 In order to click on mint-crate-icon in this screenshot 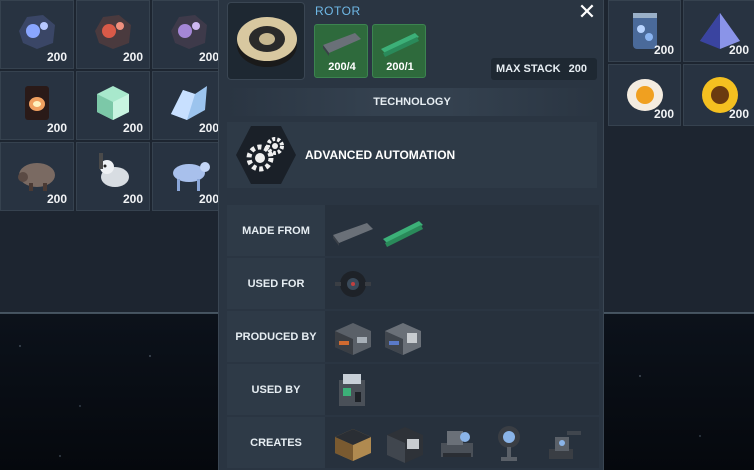, I will do `click(113, 103)`.